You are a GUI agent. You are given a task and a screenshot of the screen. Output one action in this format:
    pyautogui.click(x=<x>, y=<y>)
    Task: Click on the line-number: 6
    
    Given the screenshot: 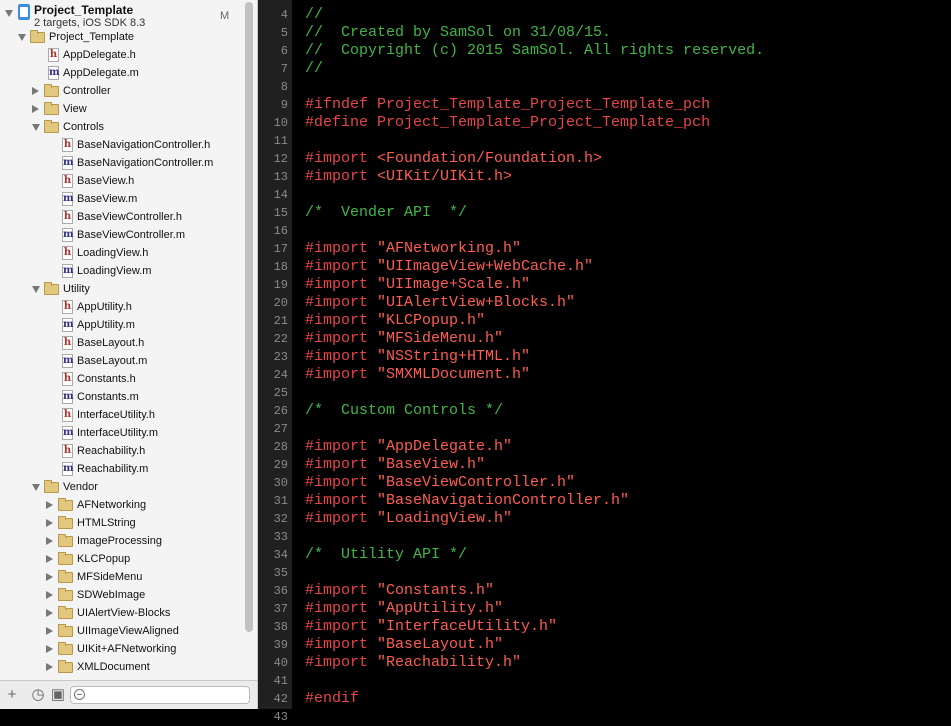 What is the action you would take?
    pyautogui.click(x=284, y=51)
    